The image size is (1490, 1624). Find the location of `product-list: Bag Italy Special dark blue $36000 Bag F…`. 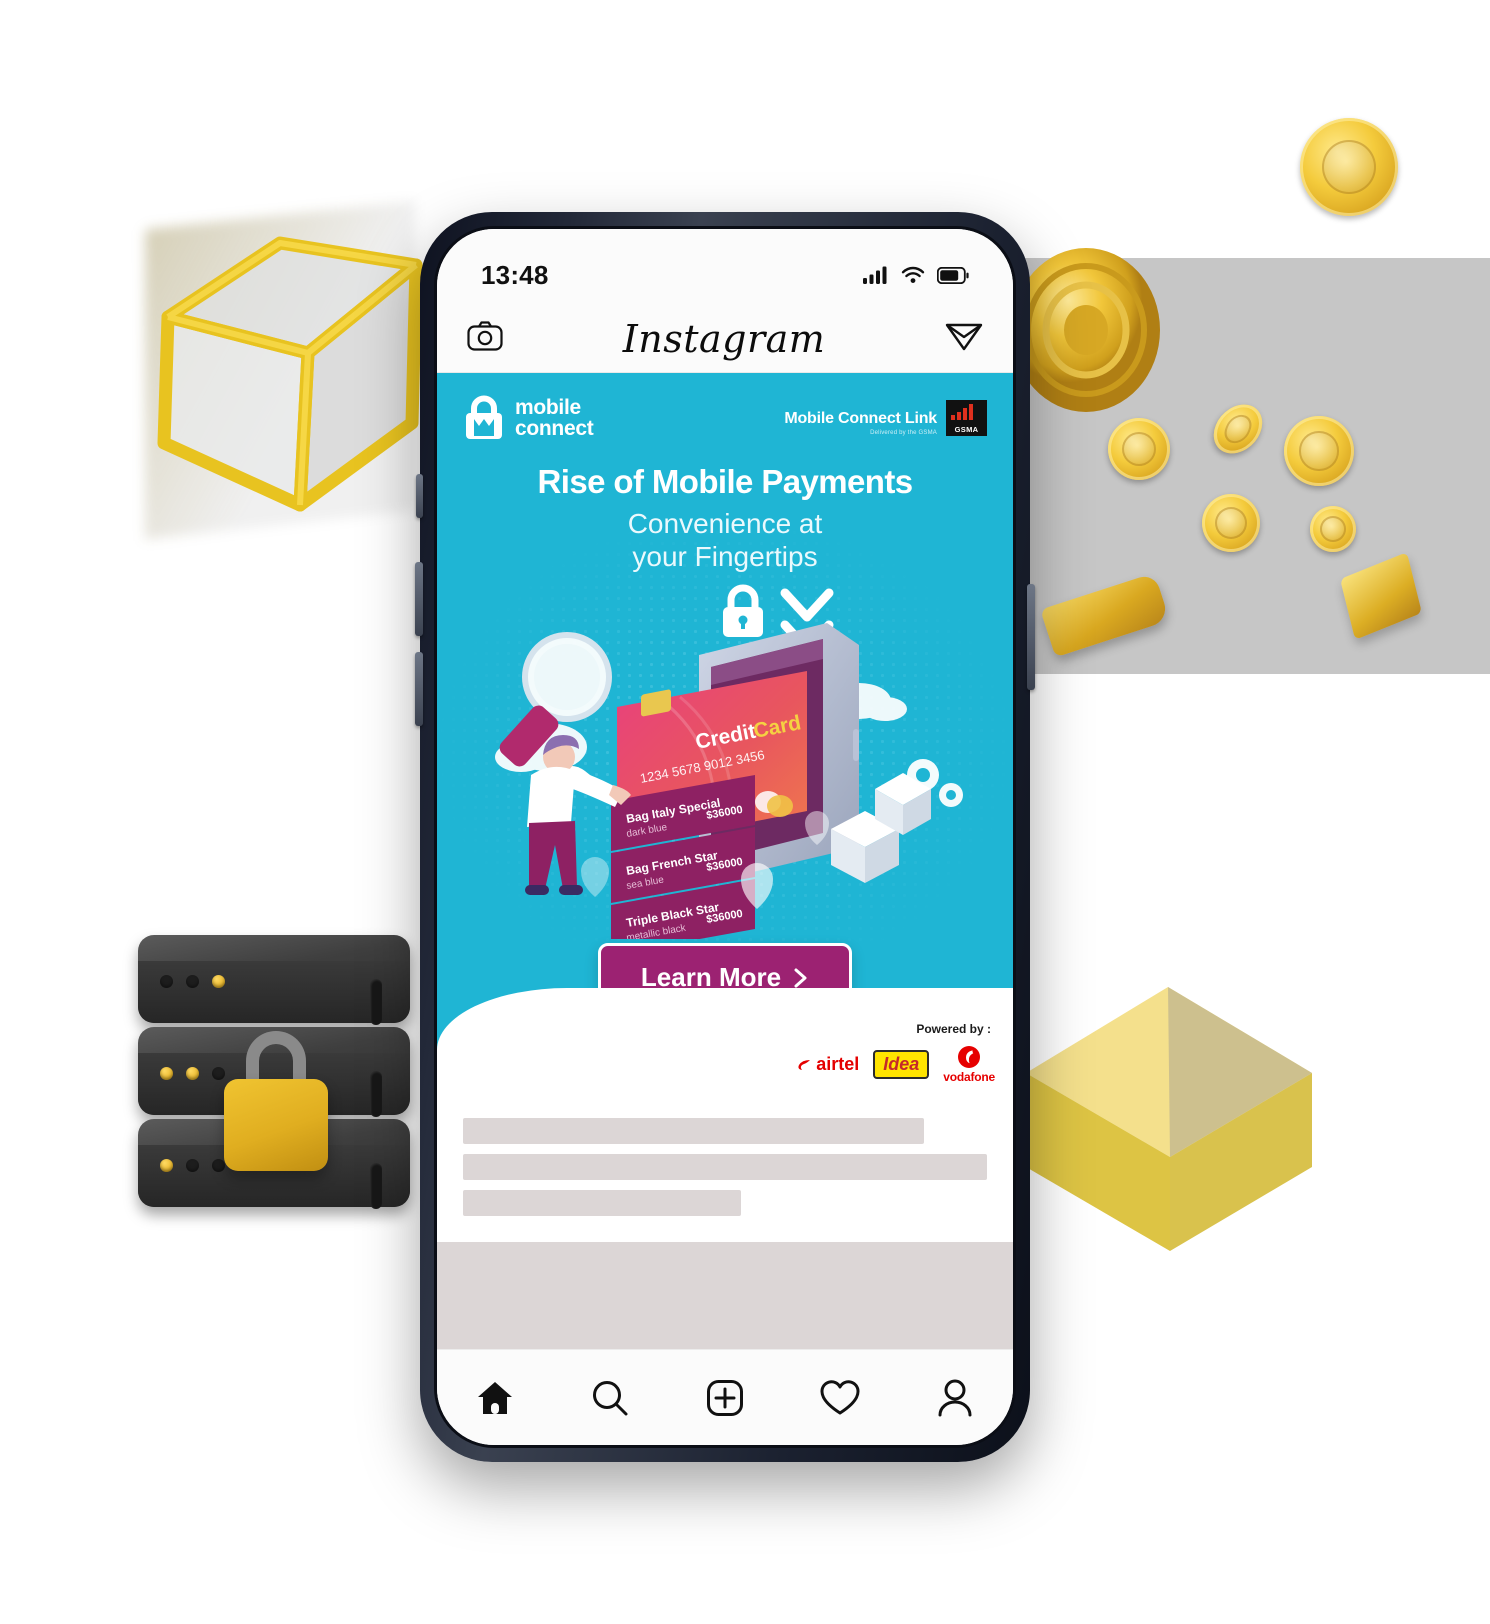

product-list: Bag Italy Special dark blue $36000 Bag F… is located at coordinates (683, 857).